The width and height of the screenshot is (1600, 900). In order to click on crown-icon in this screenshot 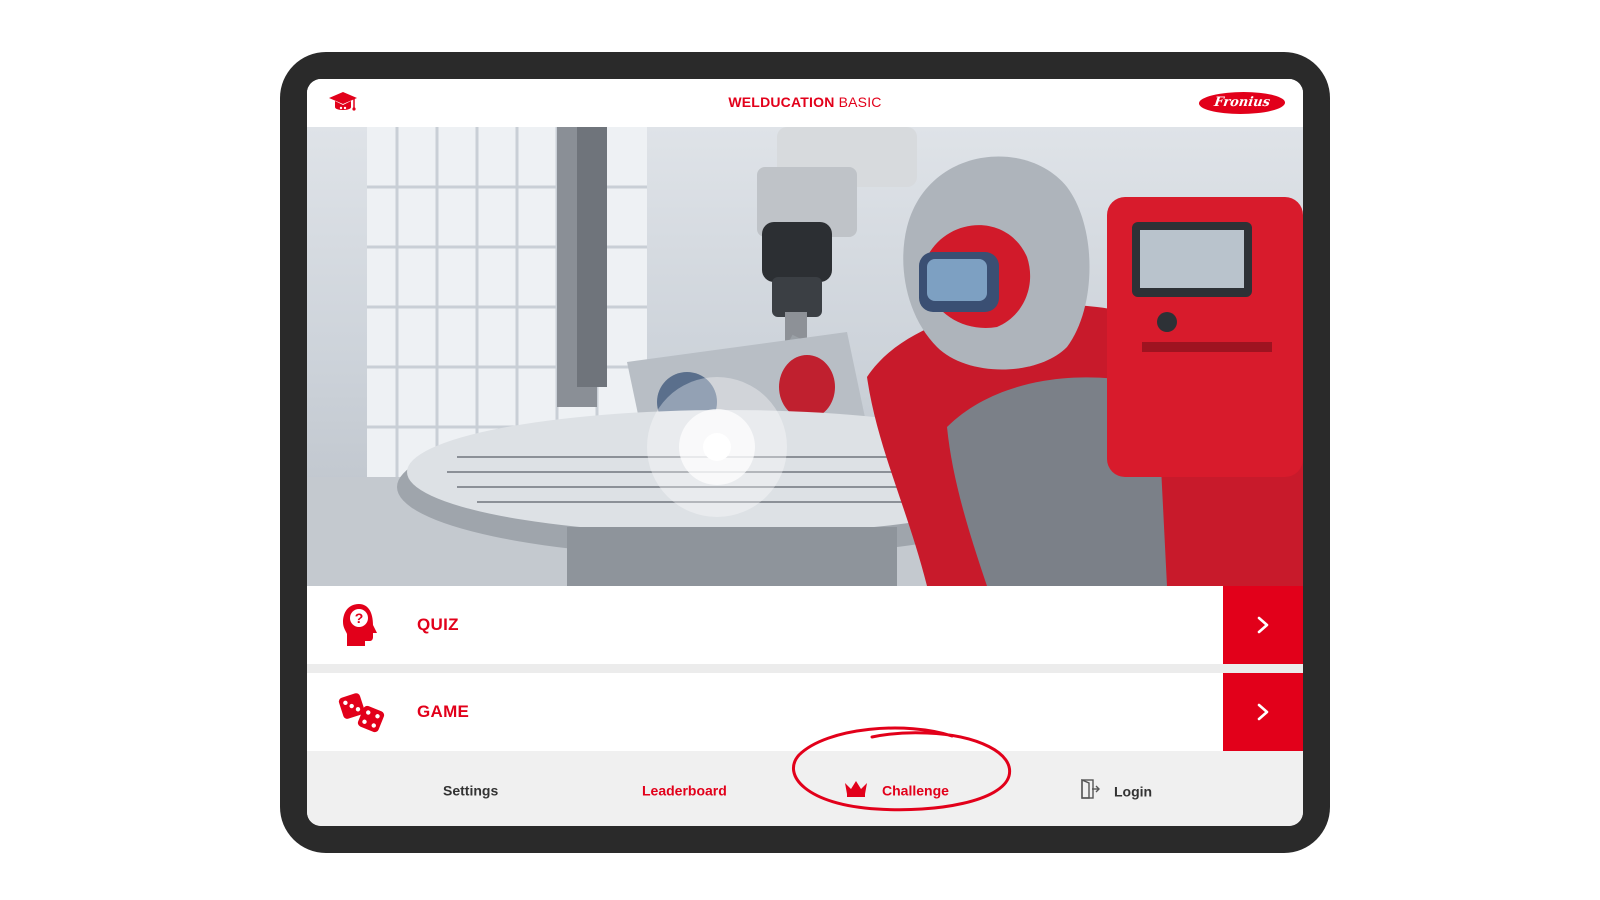, I will do `click(856, 790)`.